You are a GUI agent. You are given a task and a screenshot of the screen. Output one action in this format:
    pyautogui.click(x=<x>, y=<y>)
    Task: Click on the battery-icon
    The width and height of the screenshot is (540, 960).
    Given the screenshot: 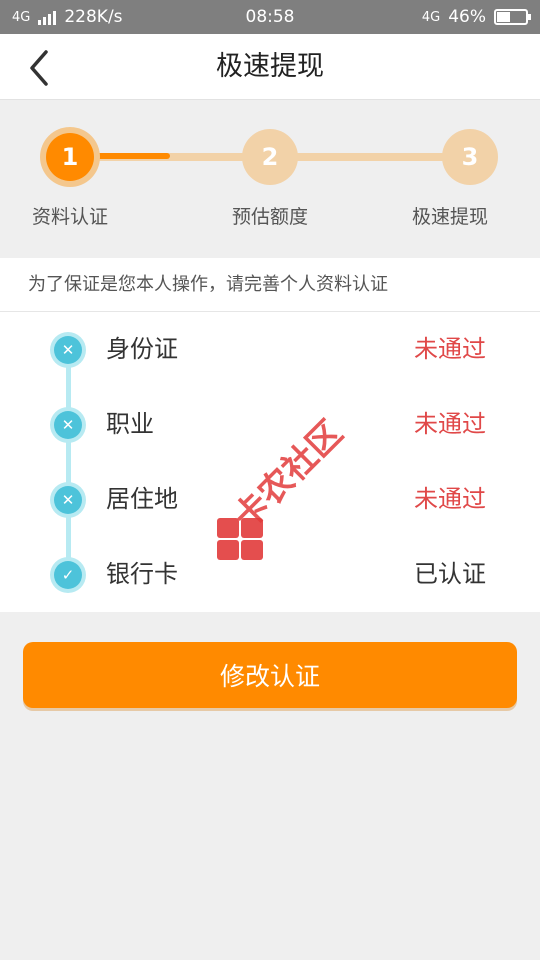 What is the action you would take?
    pyautogui.click(x=512, y=17)
    